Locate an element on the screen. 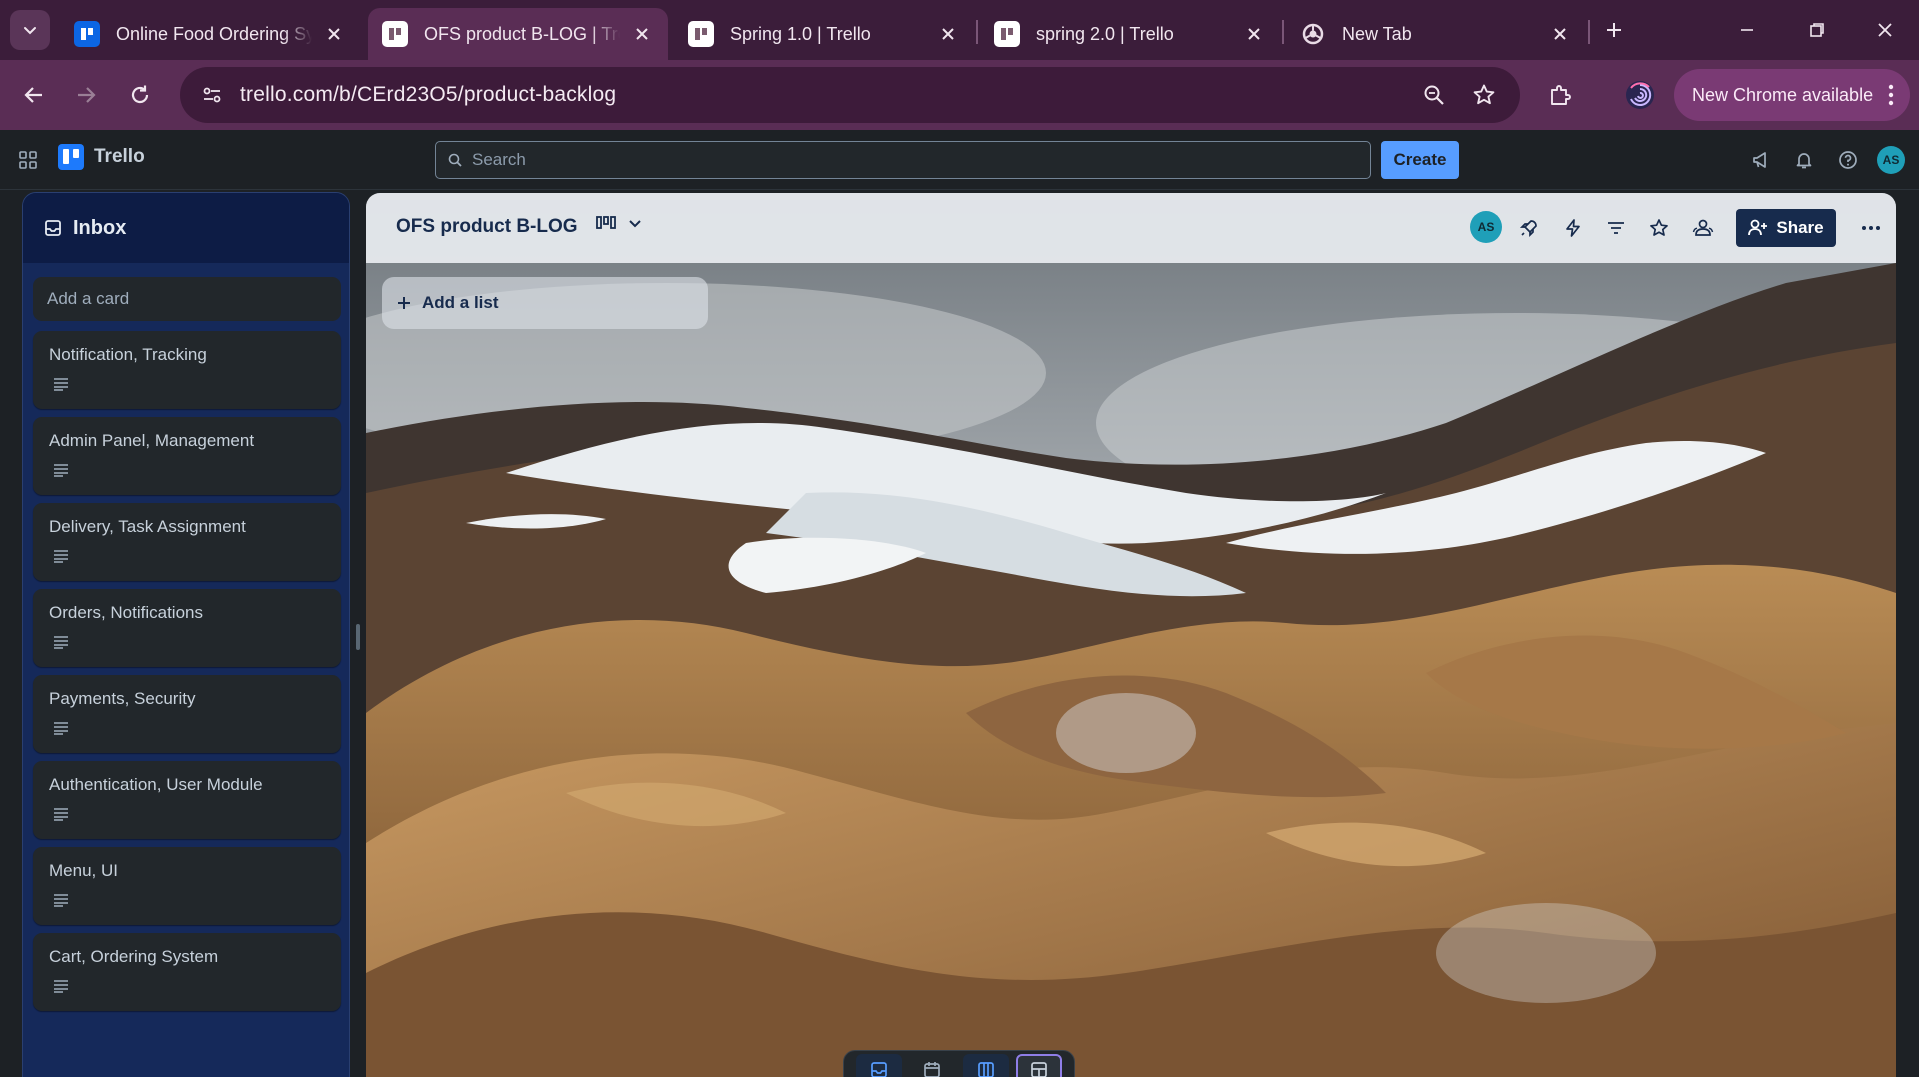  zoom-icon is located at coordinates (1434, 95).